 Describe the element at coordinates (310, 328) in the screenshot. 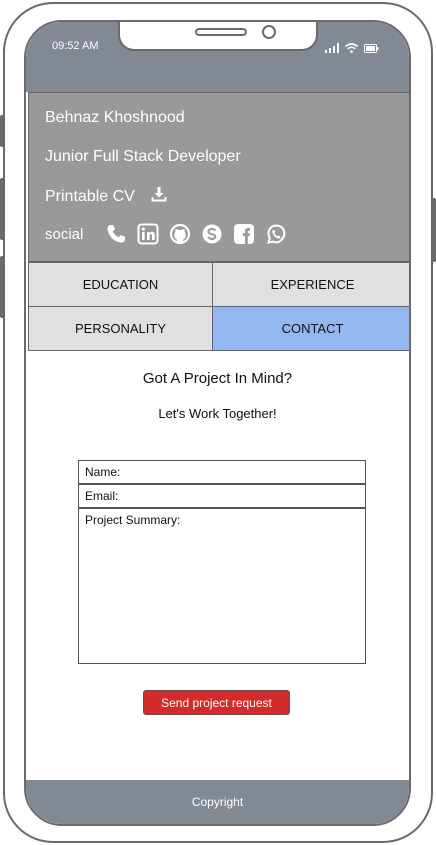

I see `tab-contact: CONTACT` at that location.